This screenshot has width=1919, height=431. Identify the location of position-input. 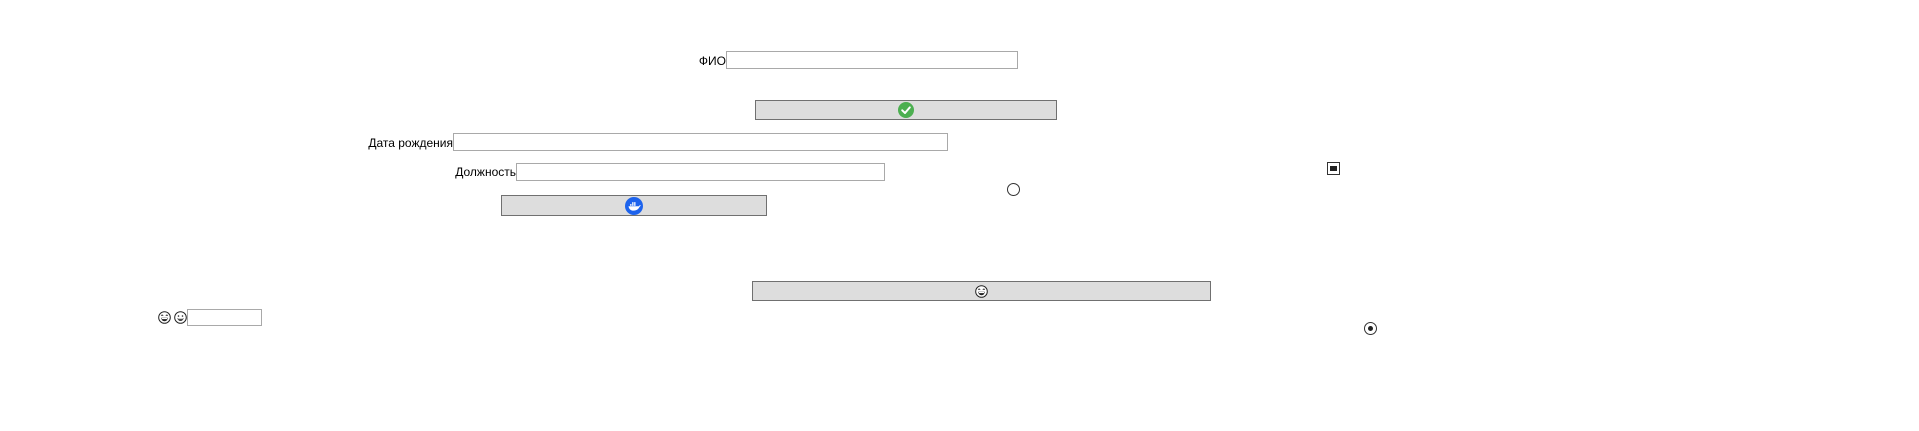
(700, 172).